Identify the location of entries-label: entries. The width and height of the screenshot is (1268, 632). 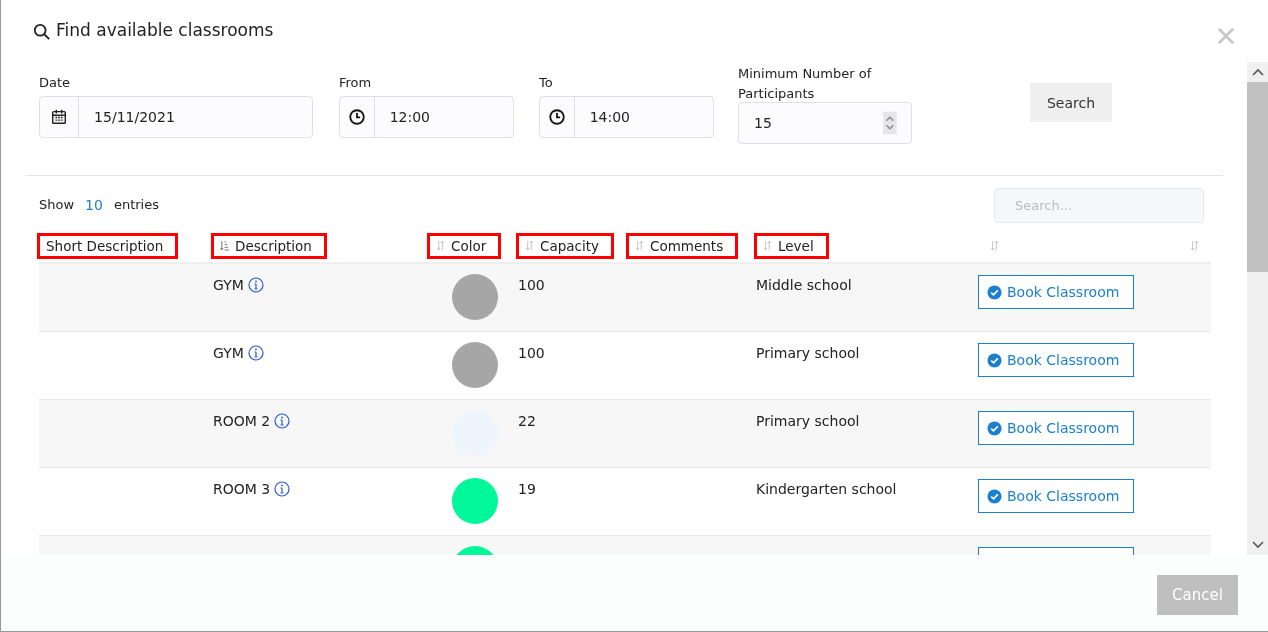
(136, 205).